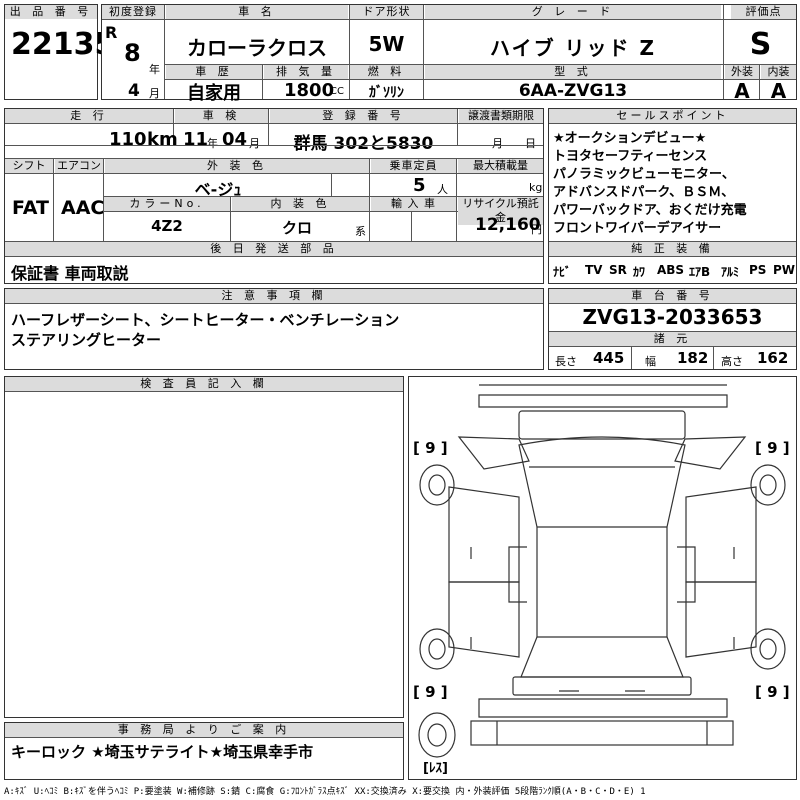  I want to click on sales-point-line: ★オークションデビュー★, so click(630, 138).